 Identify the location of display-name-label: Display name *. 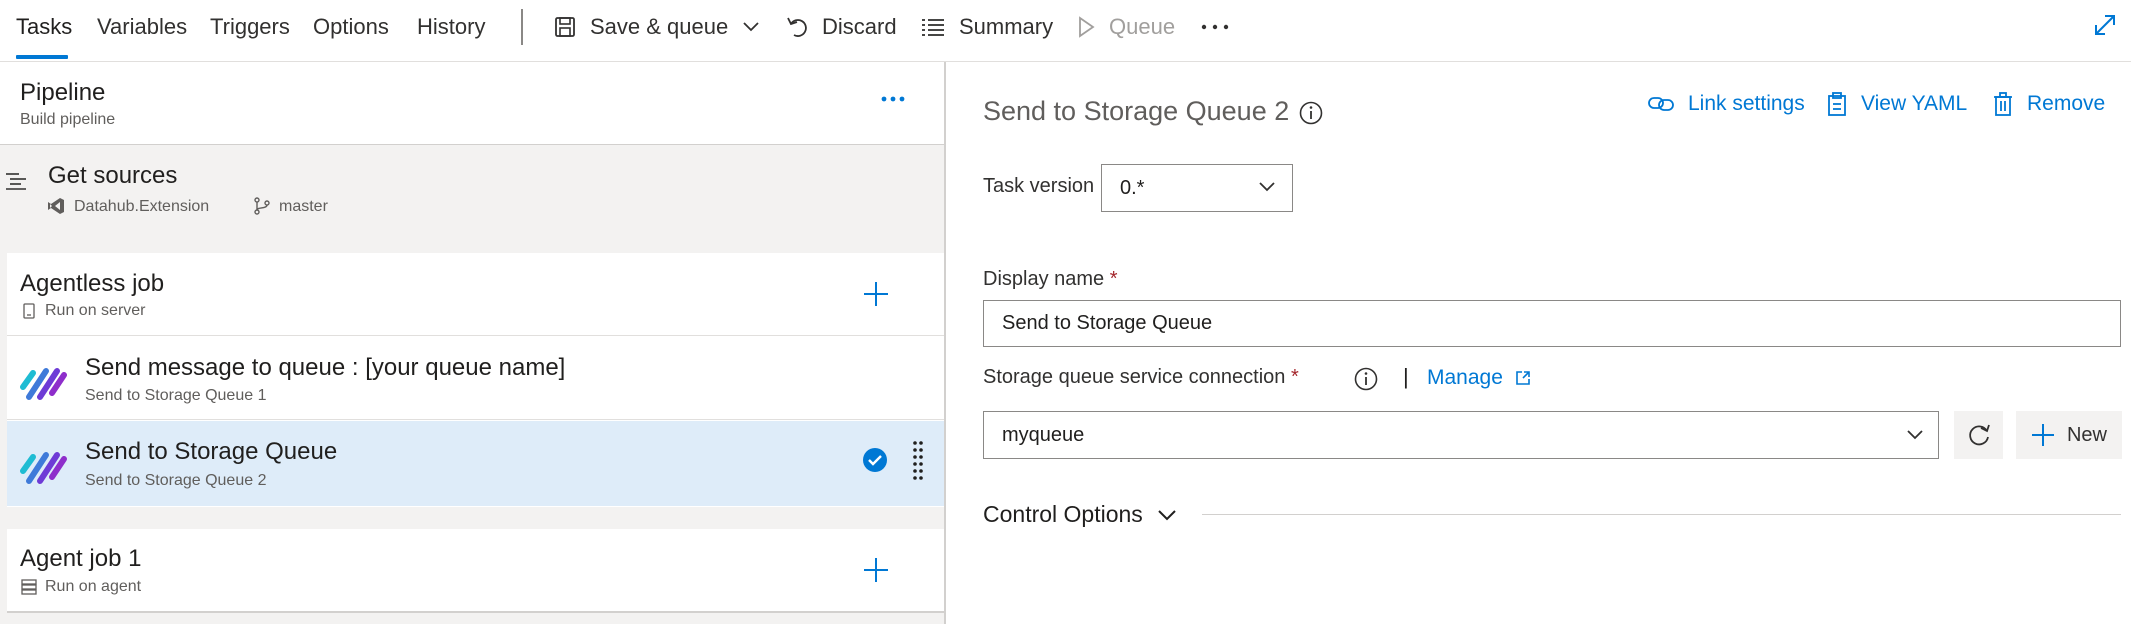
(1050, 279).